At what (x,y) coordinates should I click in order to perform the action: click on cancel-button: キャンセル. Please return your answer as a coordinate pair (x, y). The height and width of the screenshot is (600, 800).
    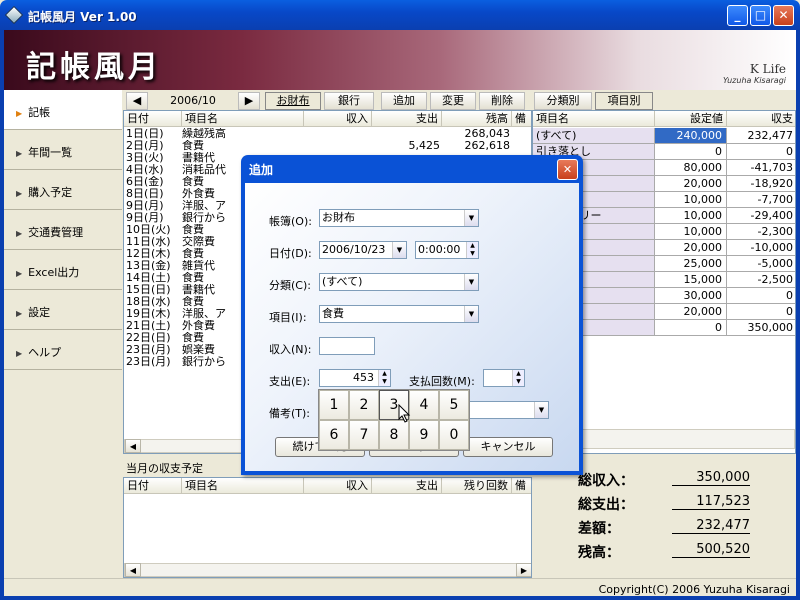
    Looking at the image, I should click on (508, 447).